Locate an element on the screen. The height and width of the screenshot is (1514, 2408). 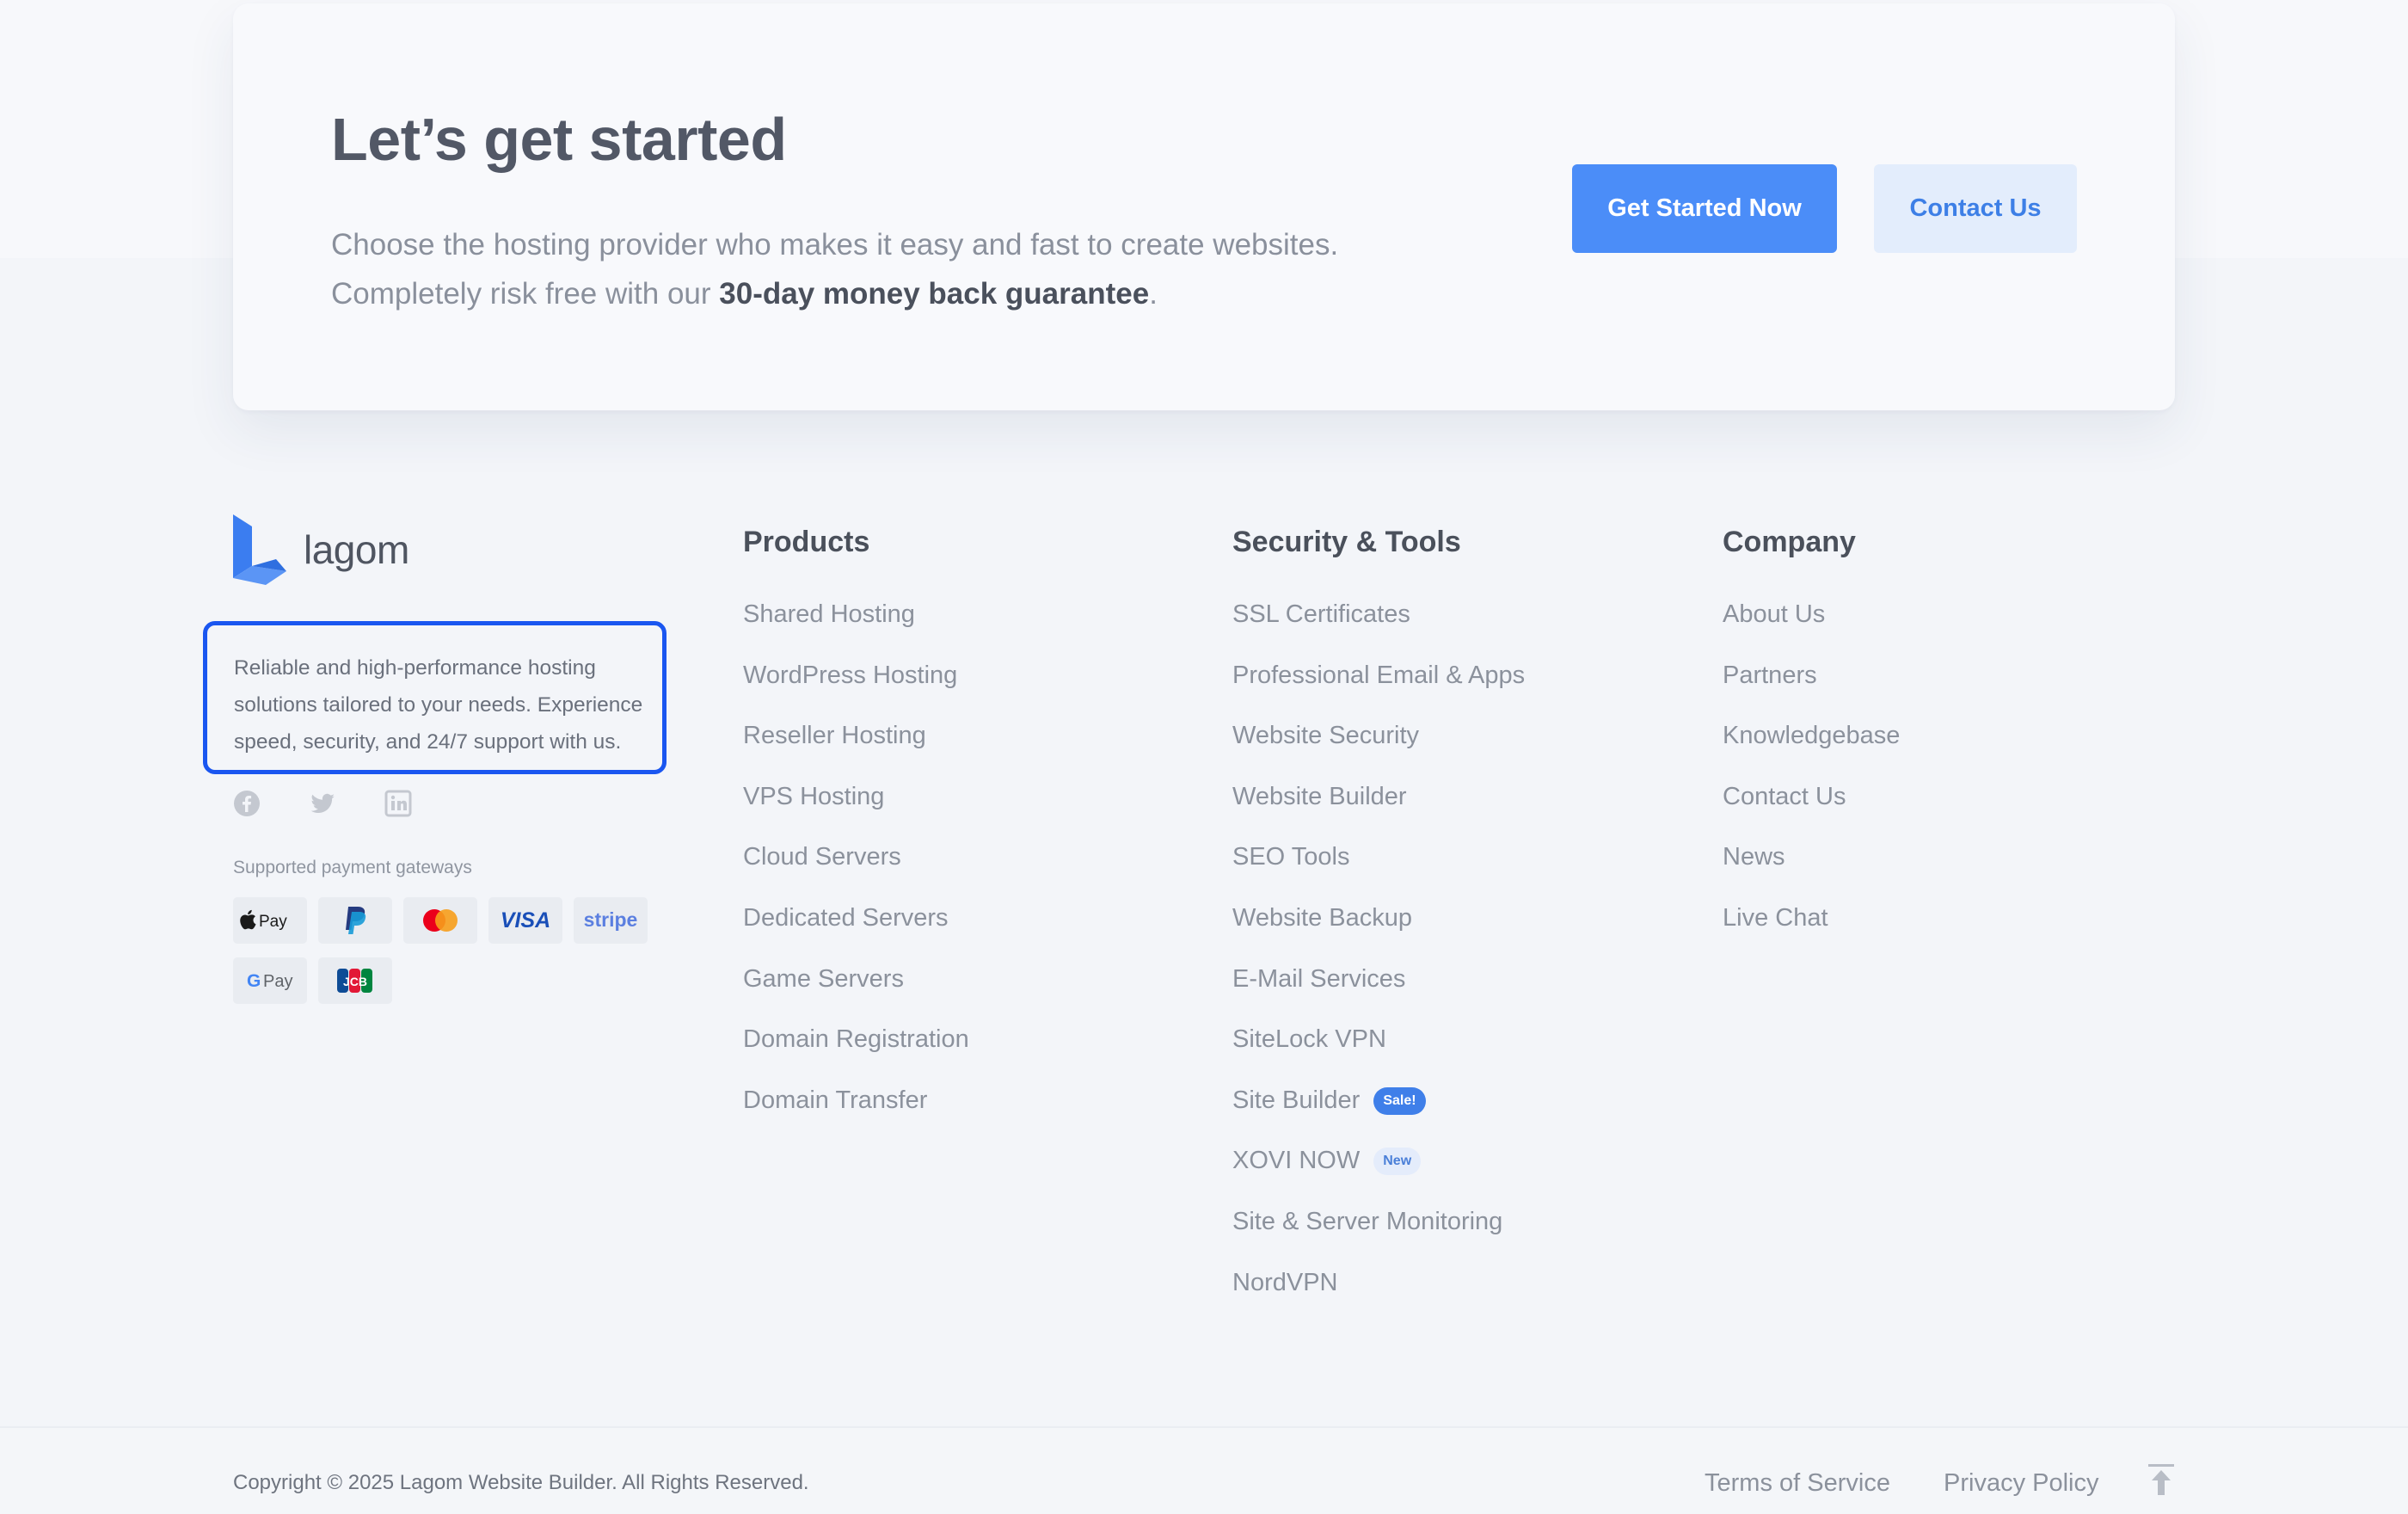
footer-link-vps-hosting: VPS Hosting is located at coordinates (856, 806).